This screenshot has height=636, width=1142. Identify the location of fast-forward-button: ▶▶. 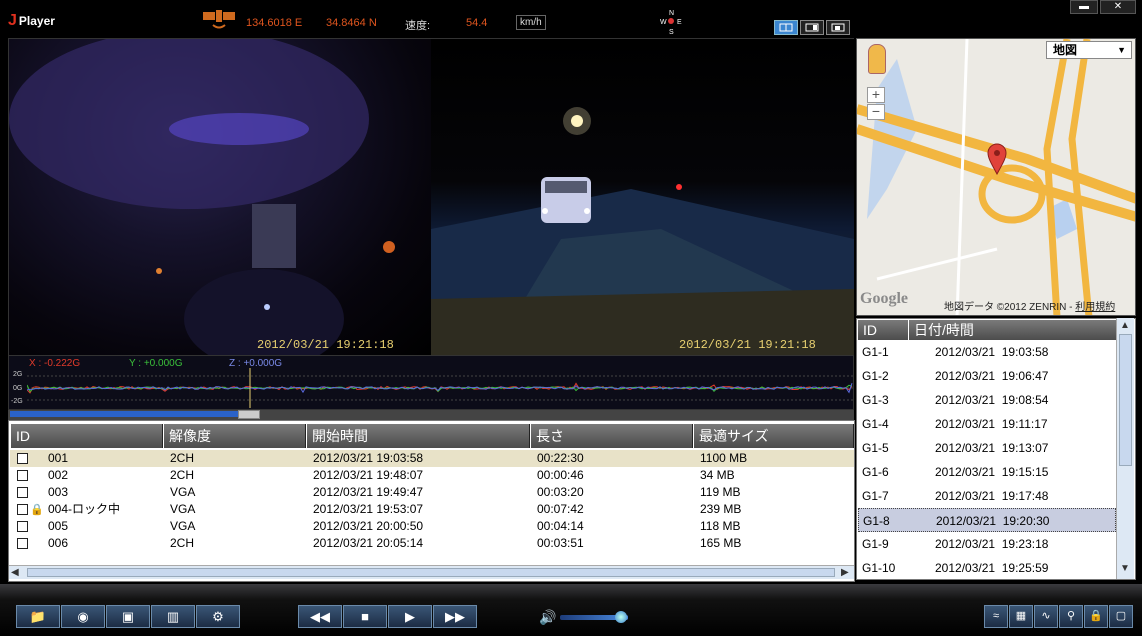
(455, 616).